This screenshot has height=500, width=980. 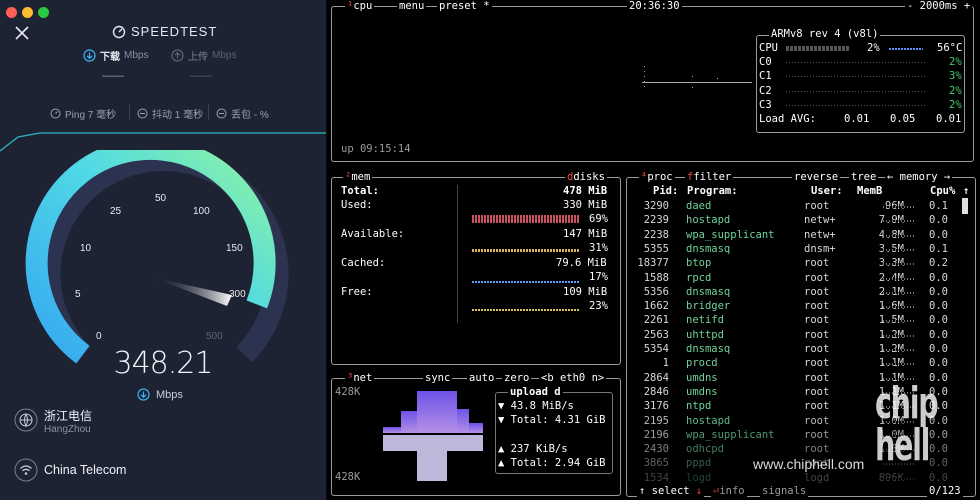 I want to click on footer-info: ⏎info, so click(x=729, y=491).